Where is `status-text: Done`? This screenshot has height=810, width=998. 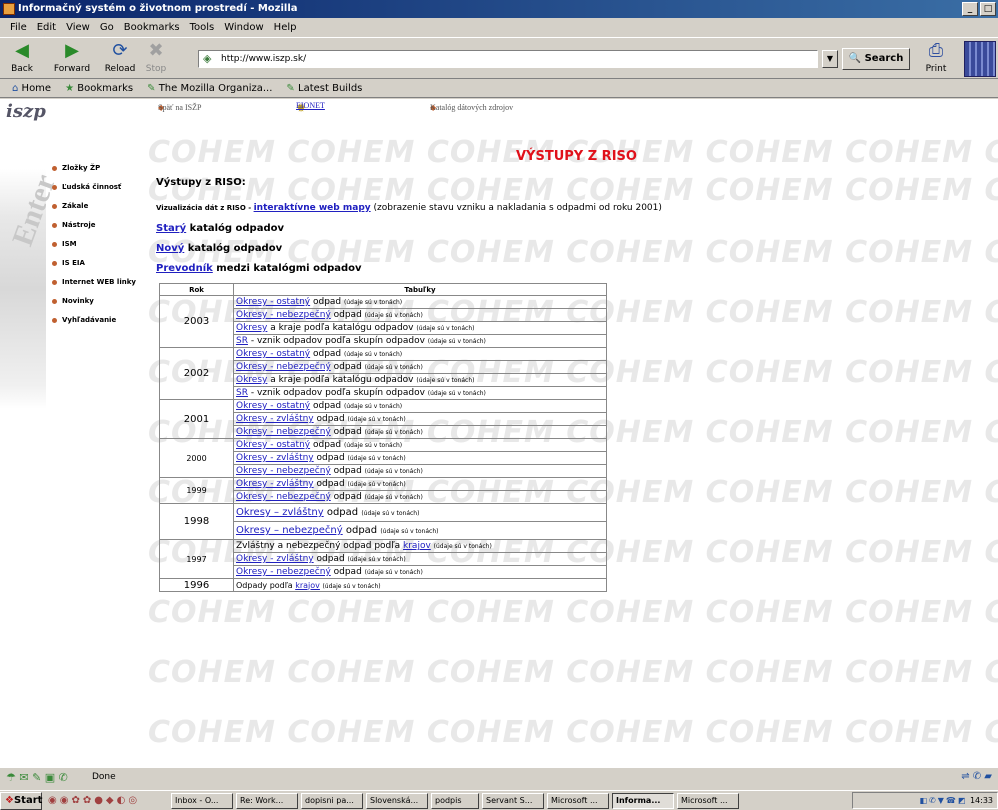 status-text: Done is located at coordinates (104, 777).